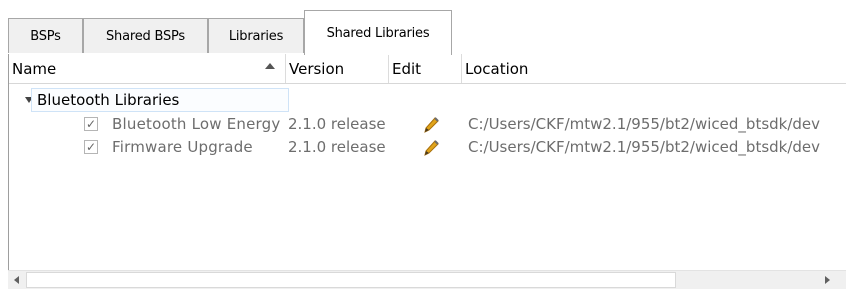 The height and width of the screenshot is (289, 846). Describe the element at coordinates (497, 68) in the screenshot. I see `column-header-location-label: Location` at that location.